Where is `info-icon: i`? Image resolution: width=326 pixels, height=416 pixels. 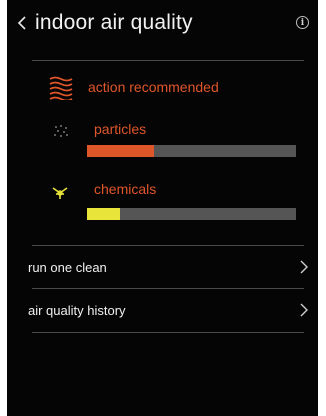 info-icon: i is located at coordinates (302, 22).